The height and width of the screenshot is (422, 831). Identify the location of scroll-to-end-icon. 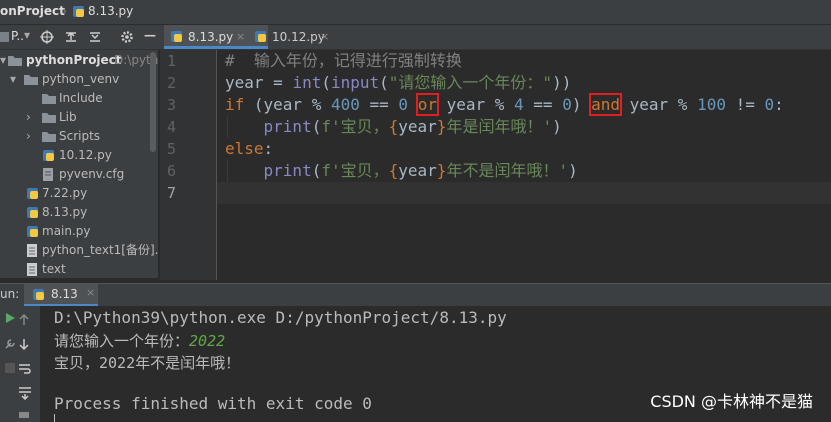
(25, 393).